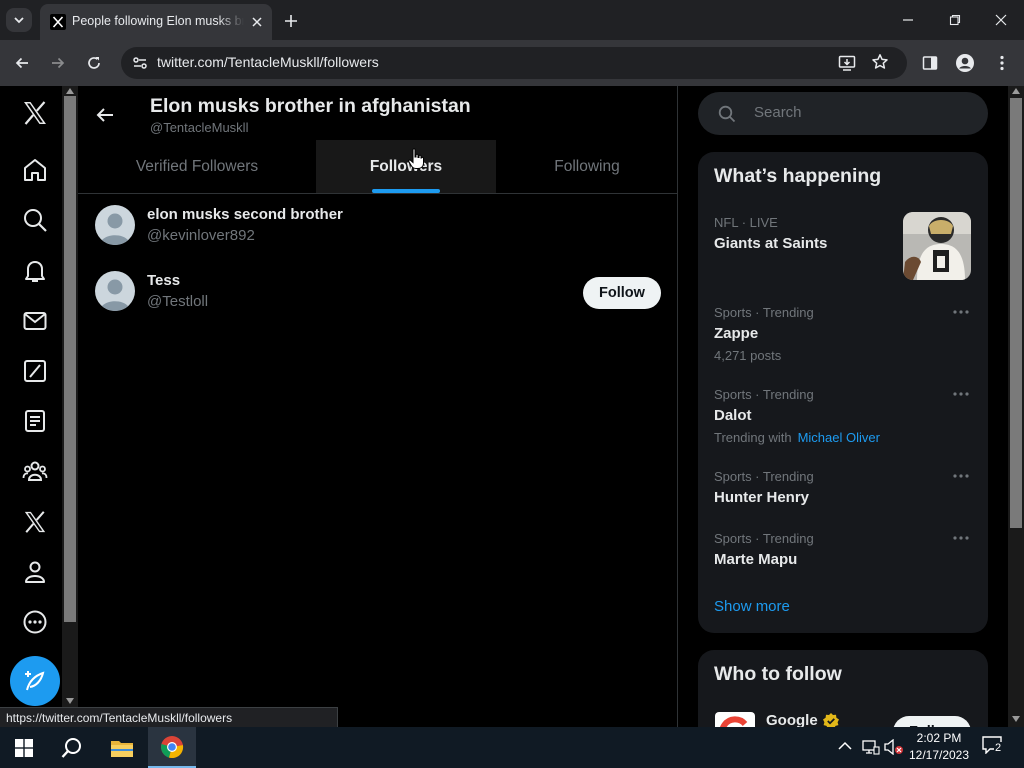 The image size is (1024, 768). What do you see at coordinates (871, 747) in the screenshot?
I see `network-icon` at bounding box center [871, 747].